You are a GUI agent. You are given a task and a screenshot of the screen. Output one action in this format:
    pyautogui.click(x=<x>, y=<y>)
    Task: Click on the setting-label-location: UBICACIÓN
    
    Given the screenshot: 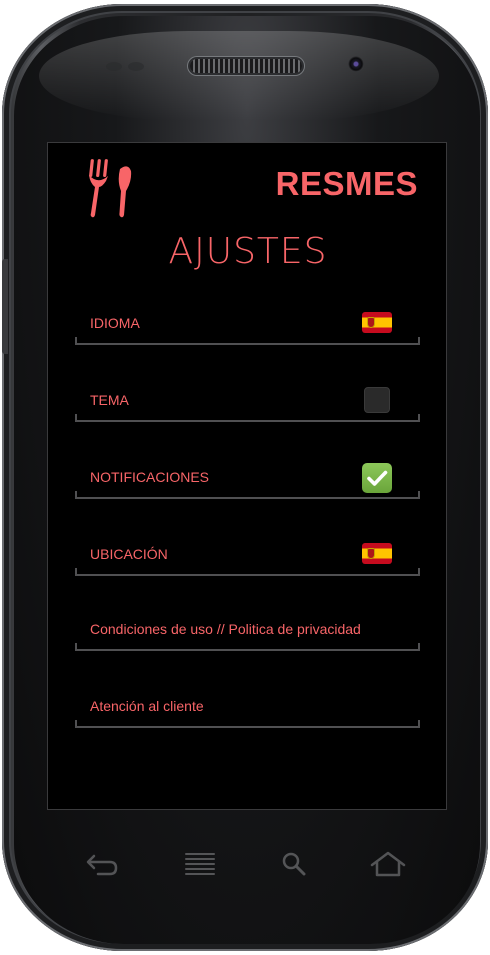 What is the action you would take?
    pyautogui.click(x=129, y=554)
    